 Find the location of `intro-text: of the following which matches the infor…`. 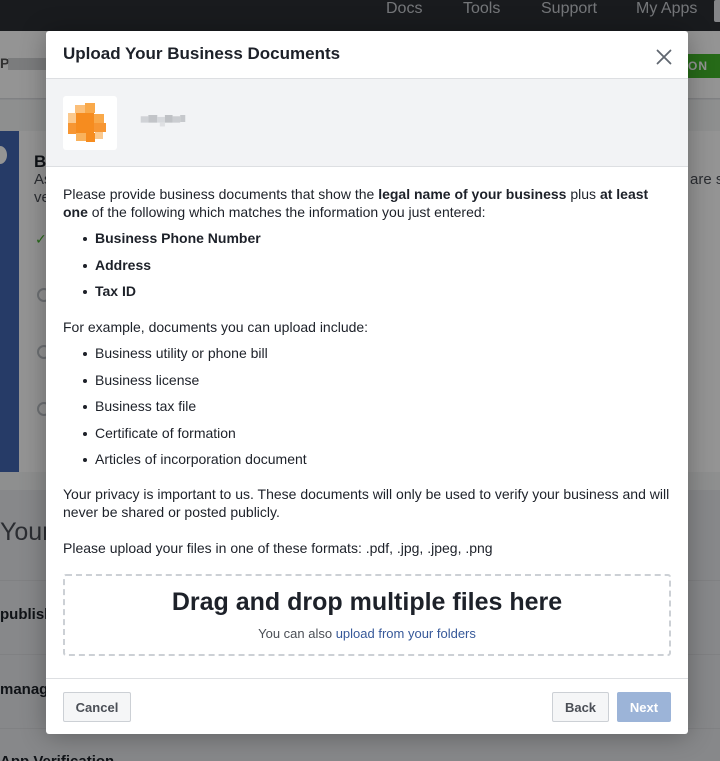

intro-text: of the following which matches the infor… is located at coordinates (286, 212).